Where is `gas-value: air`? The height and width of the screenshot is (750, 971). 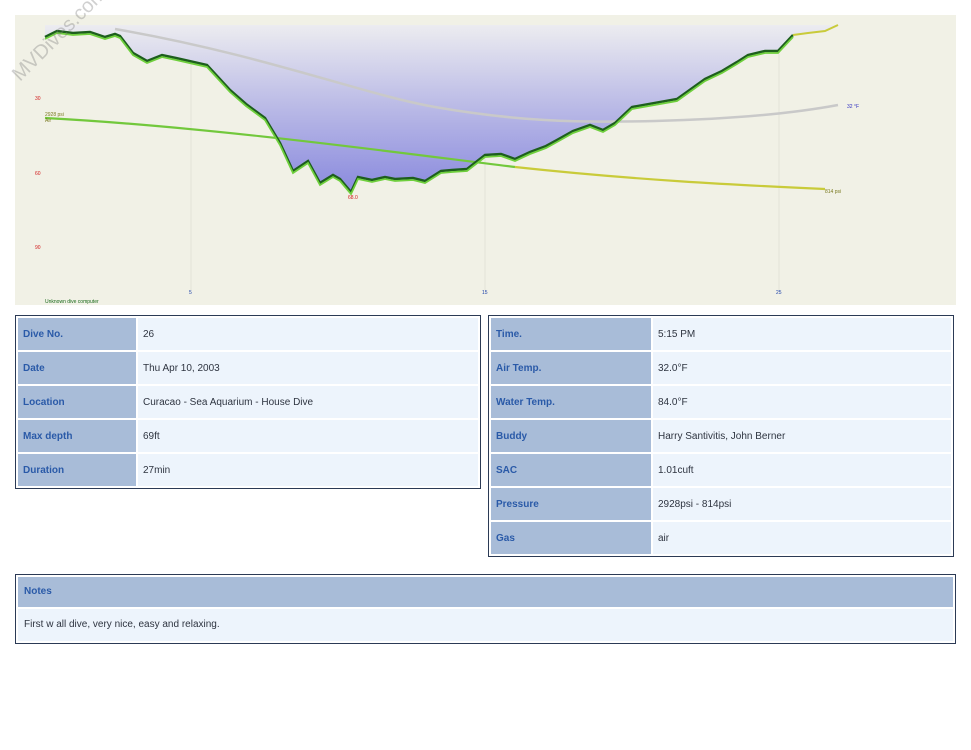 gas-value: air is located at coordinates (802, 538).